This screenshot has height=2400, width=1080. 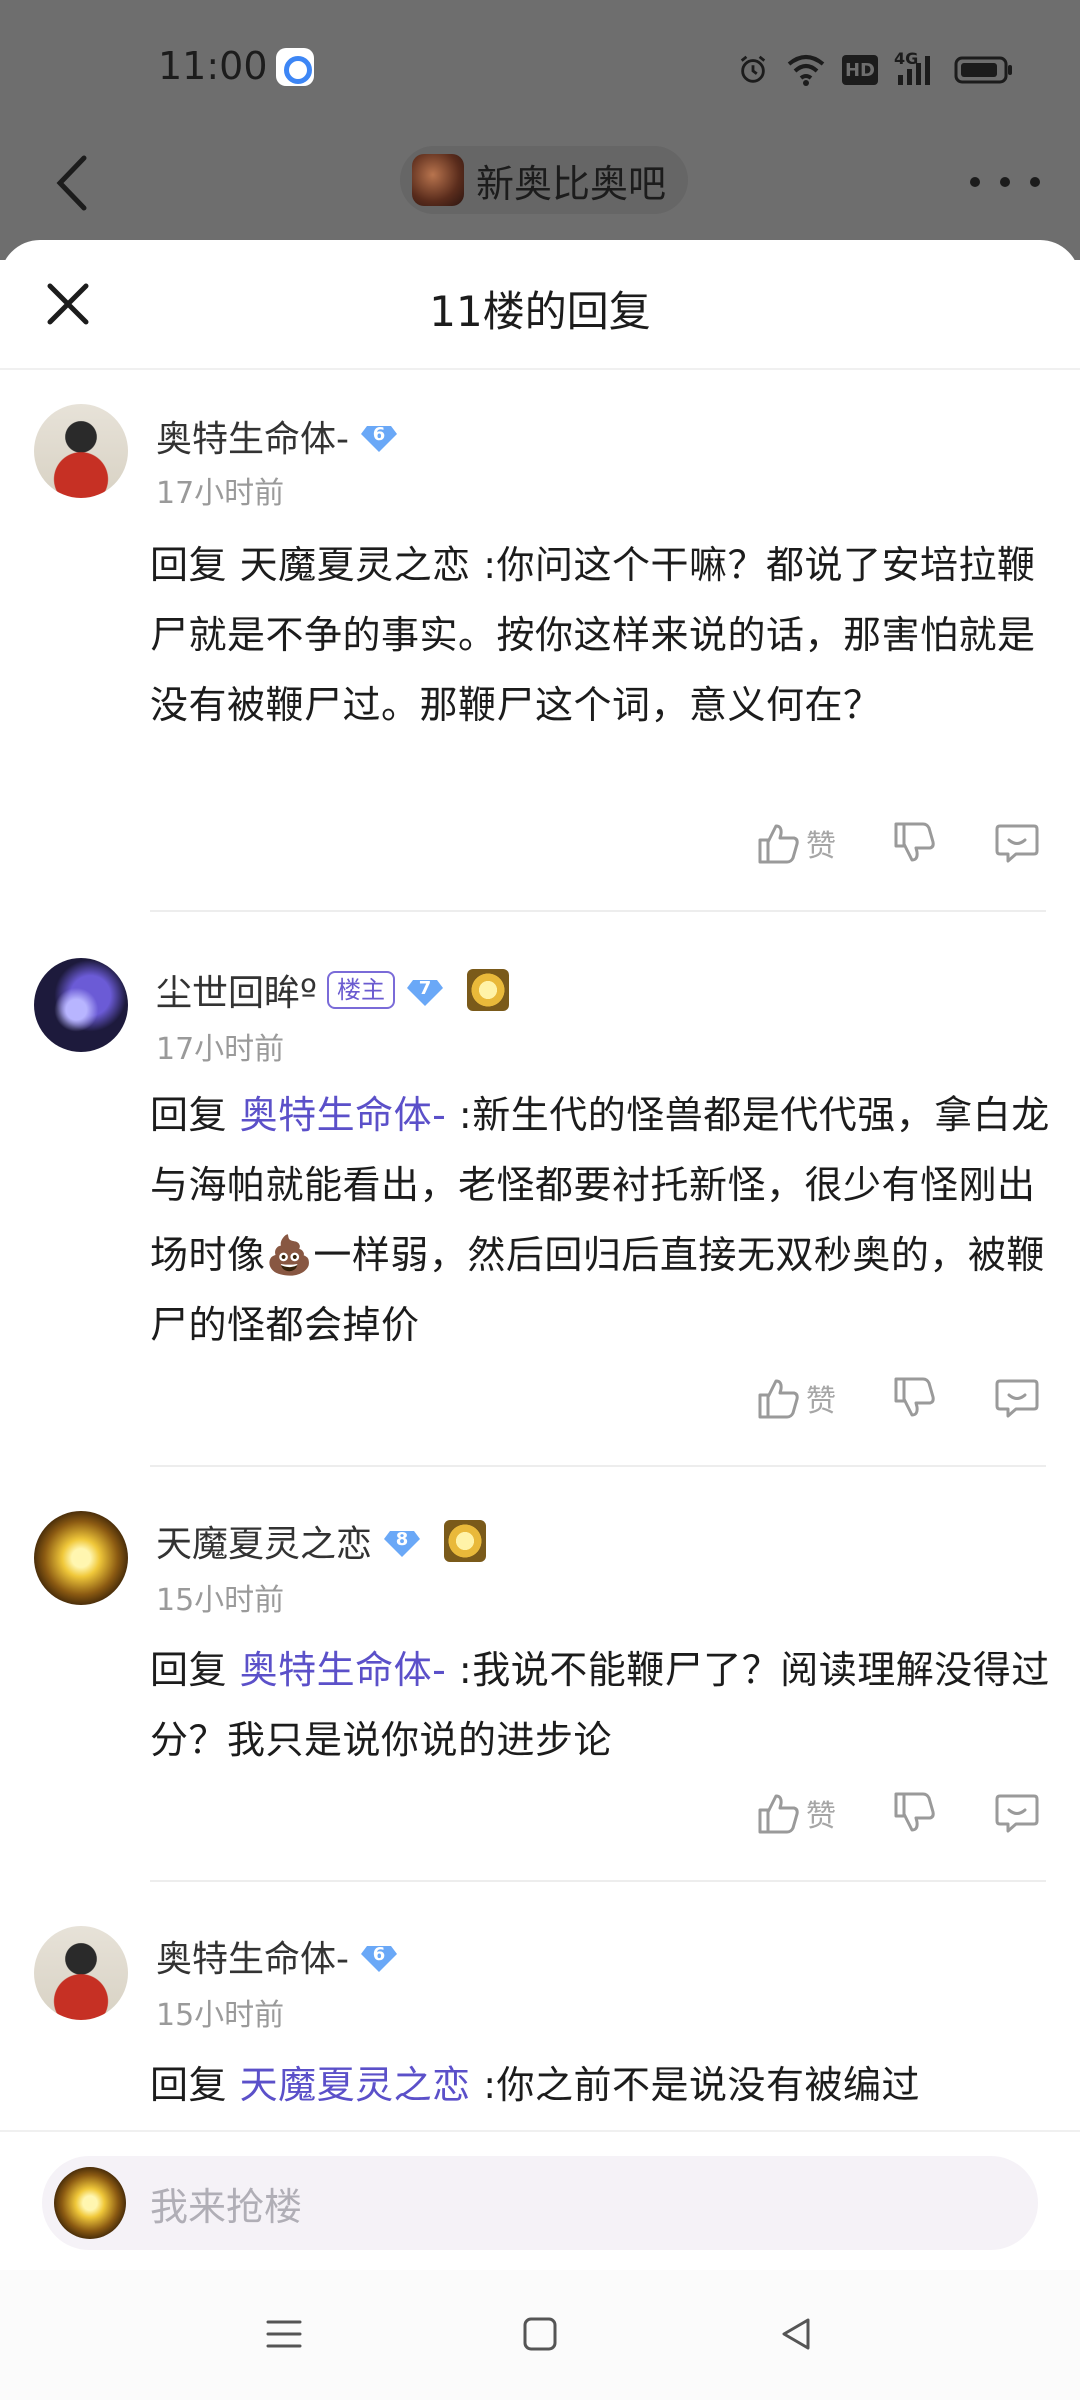 I want to click on browser-app-icon, so click(x=295, y=67).